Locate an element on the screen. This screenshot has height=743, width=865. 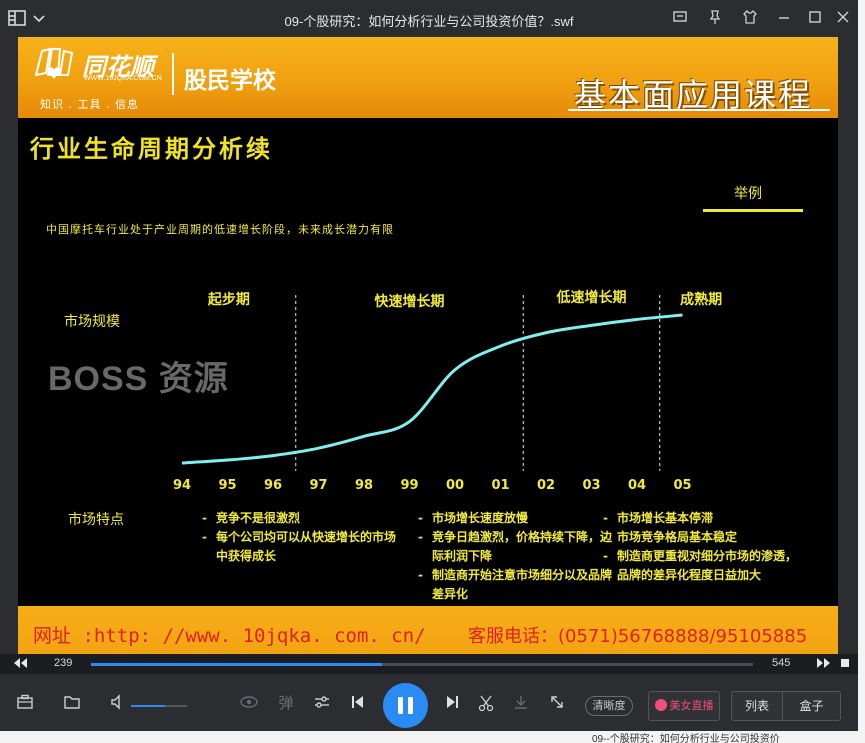
x-tick-label: 01 is located at coordinates (500, 485).